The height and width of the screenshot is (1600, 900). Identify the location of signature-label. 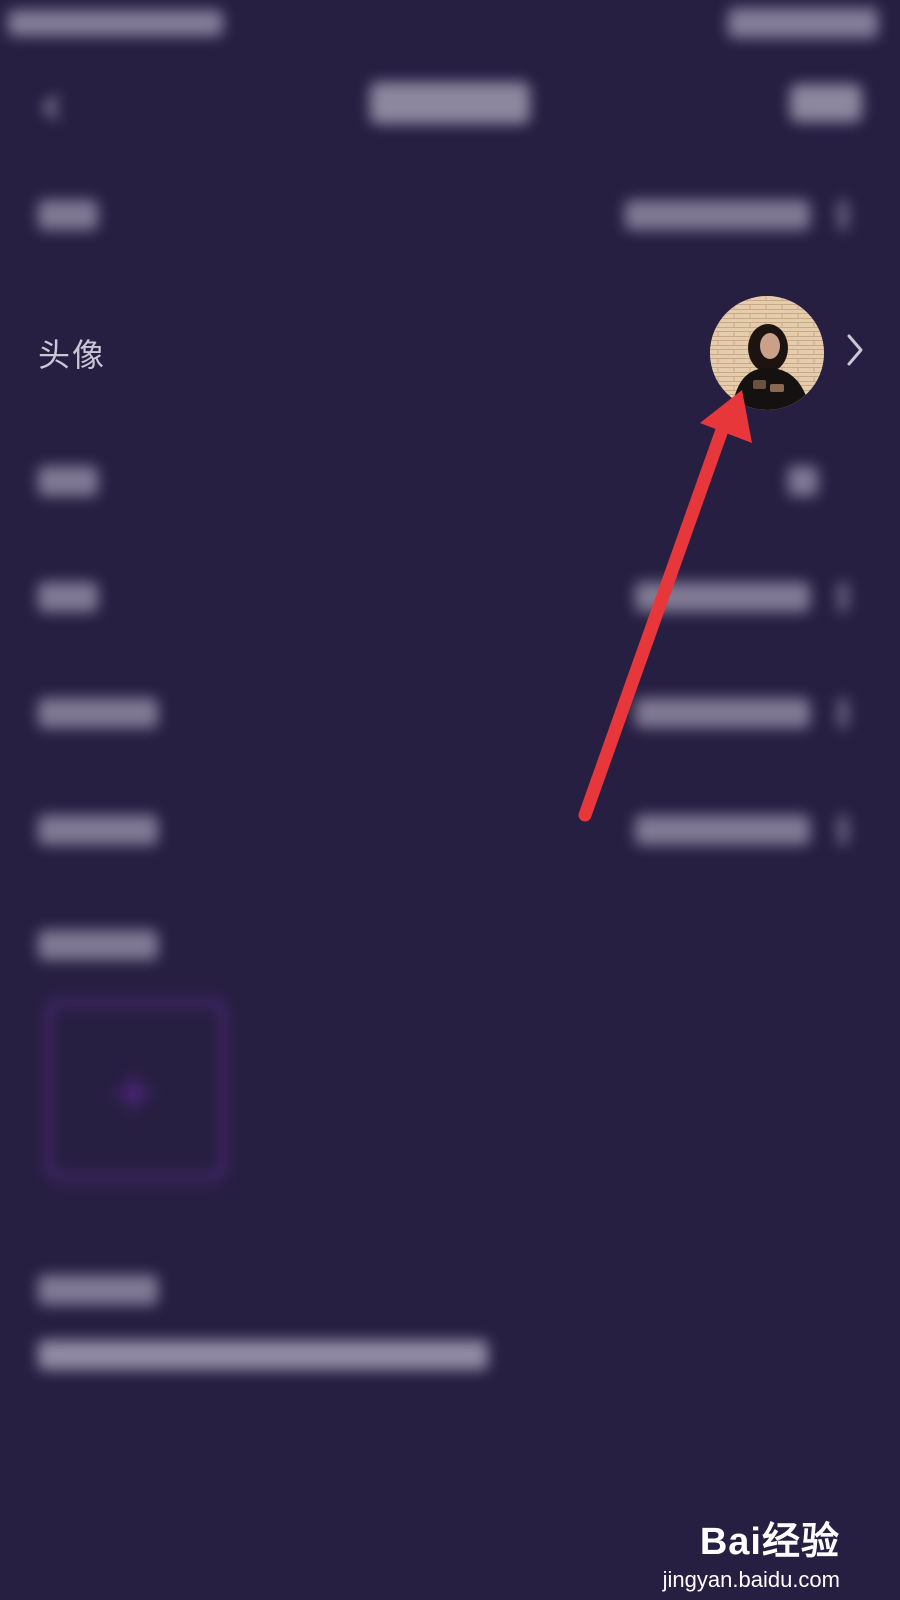
(98, 830).